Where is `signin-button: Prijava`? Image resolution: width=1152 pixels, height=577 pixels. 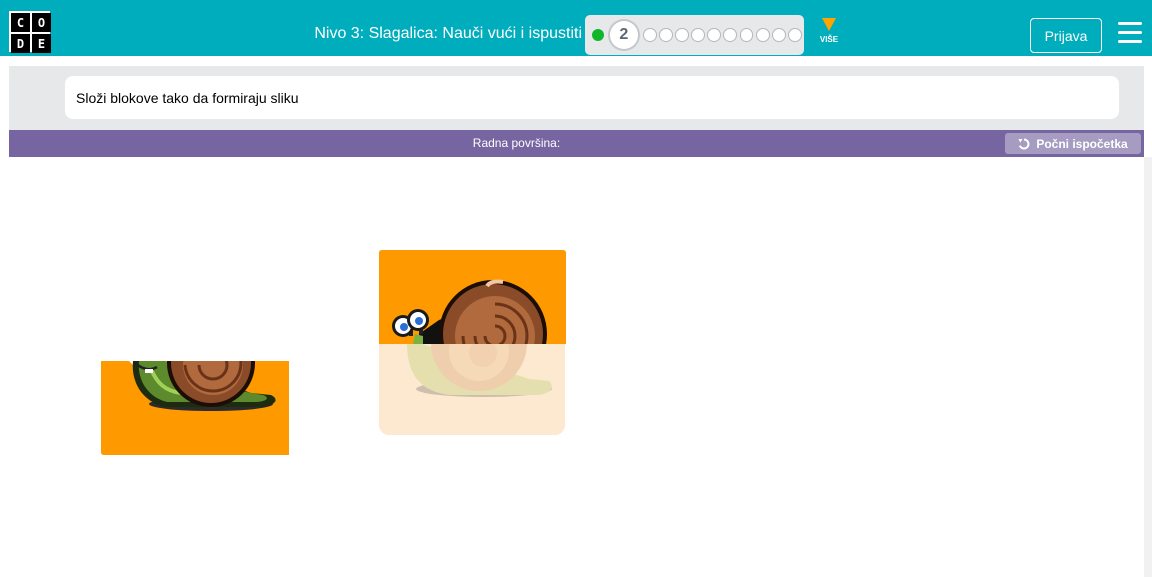
signin-button: Prijava is located at coordinates (1066, 35).